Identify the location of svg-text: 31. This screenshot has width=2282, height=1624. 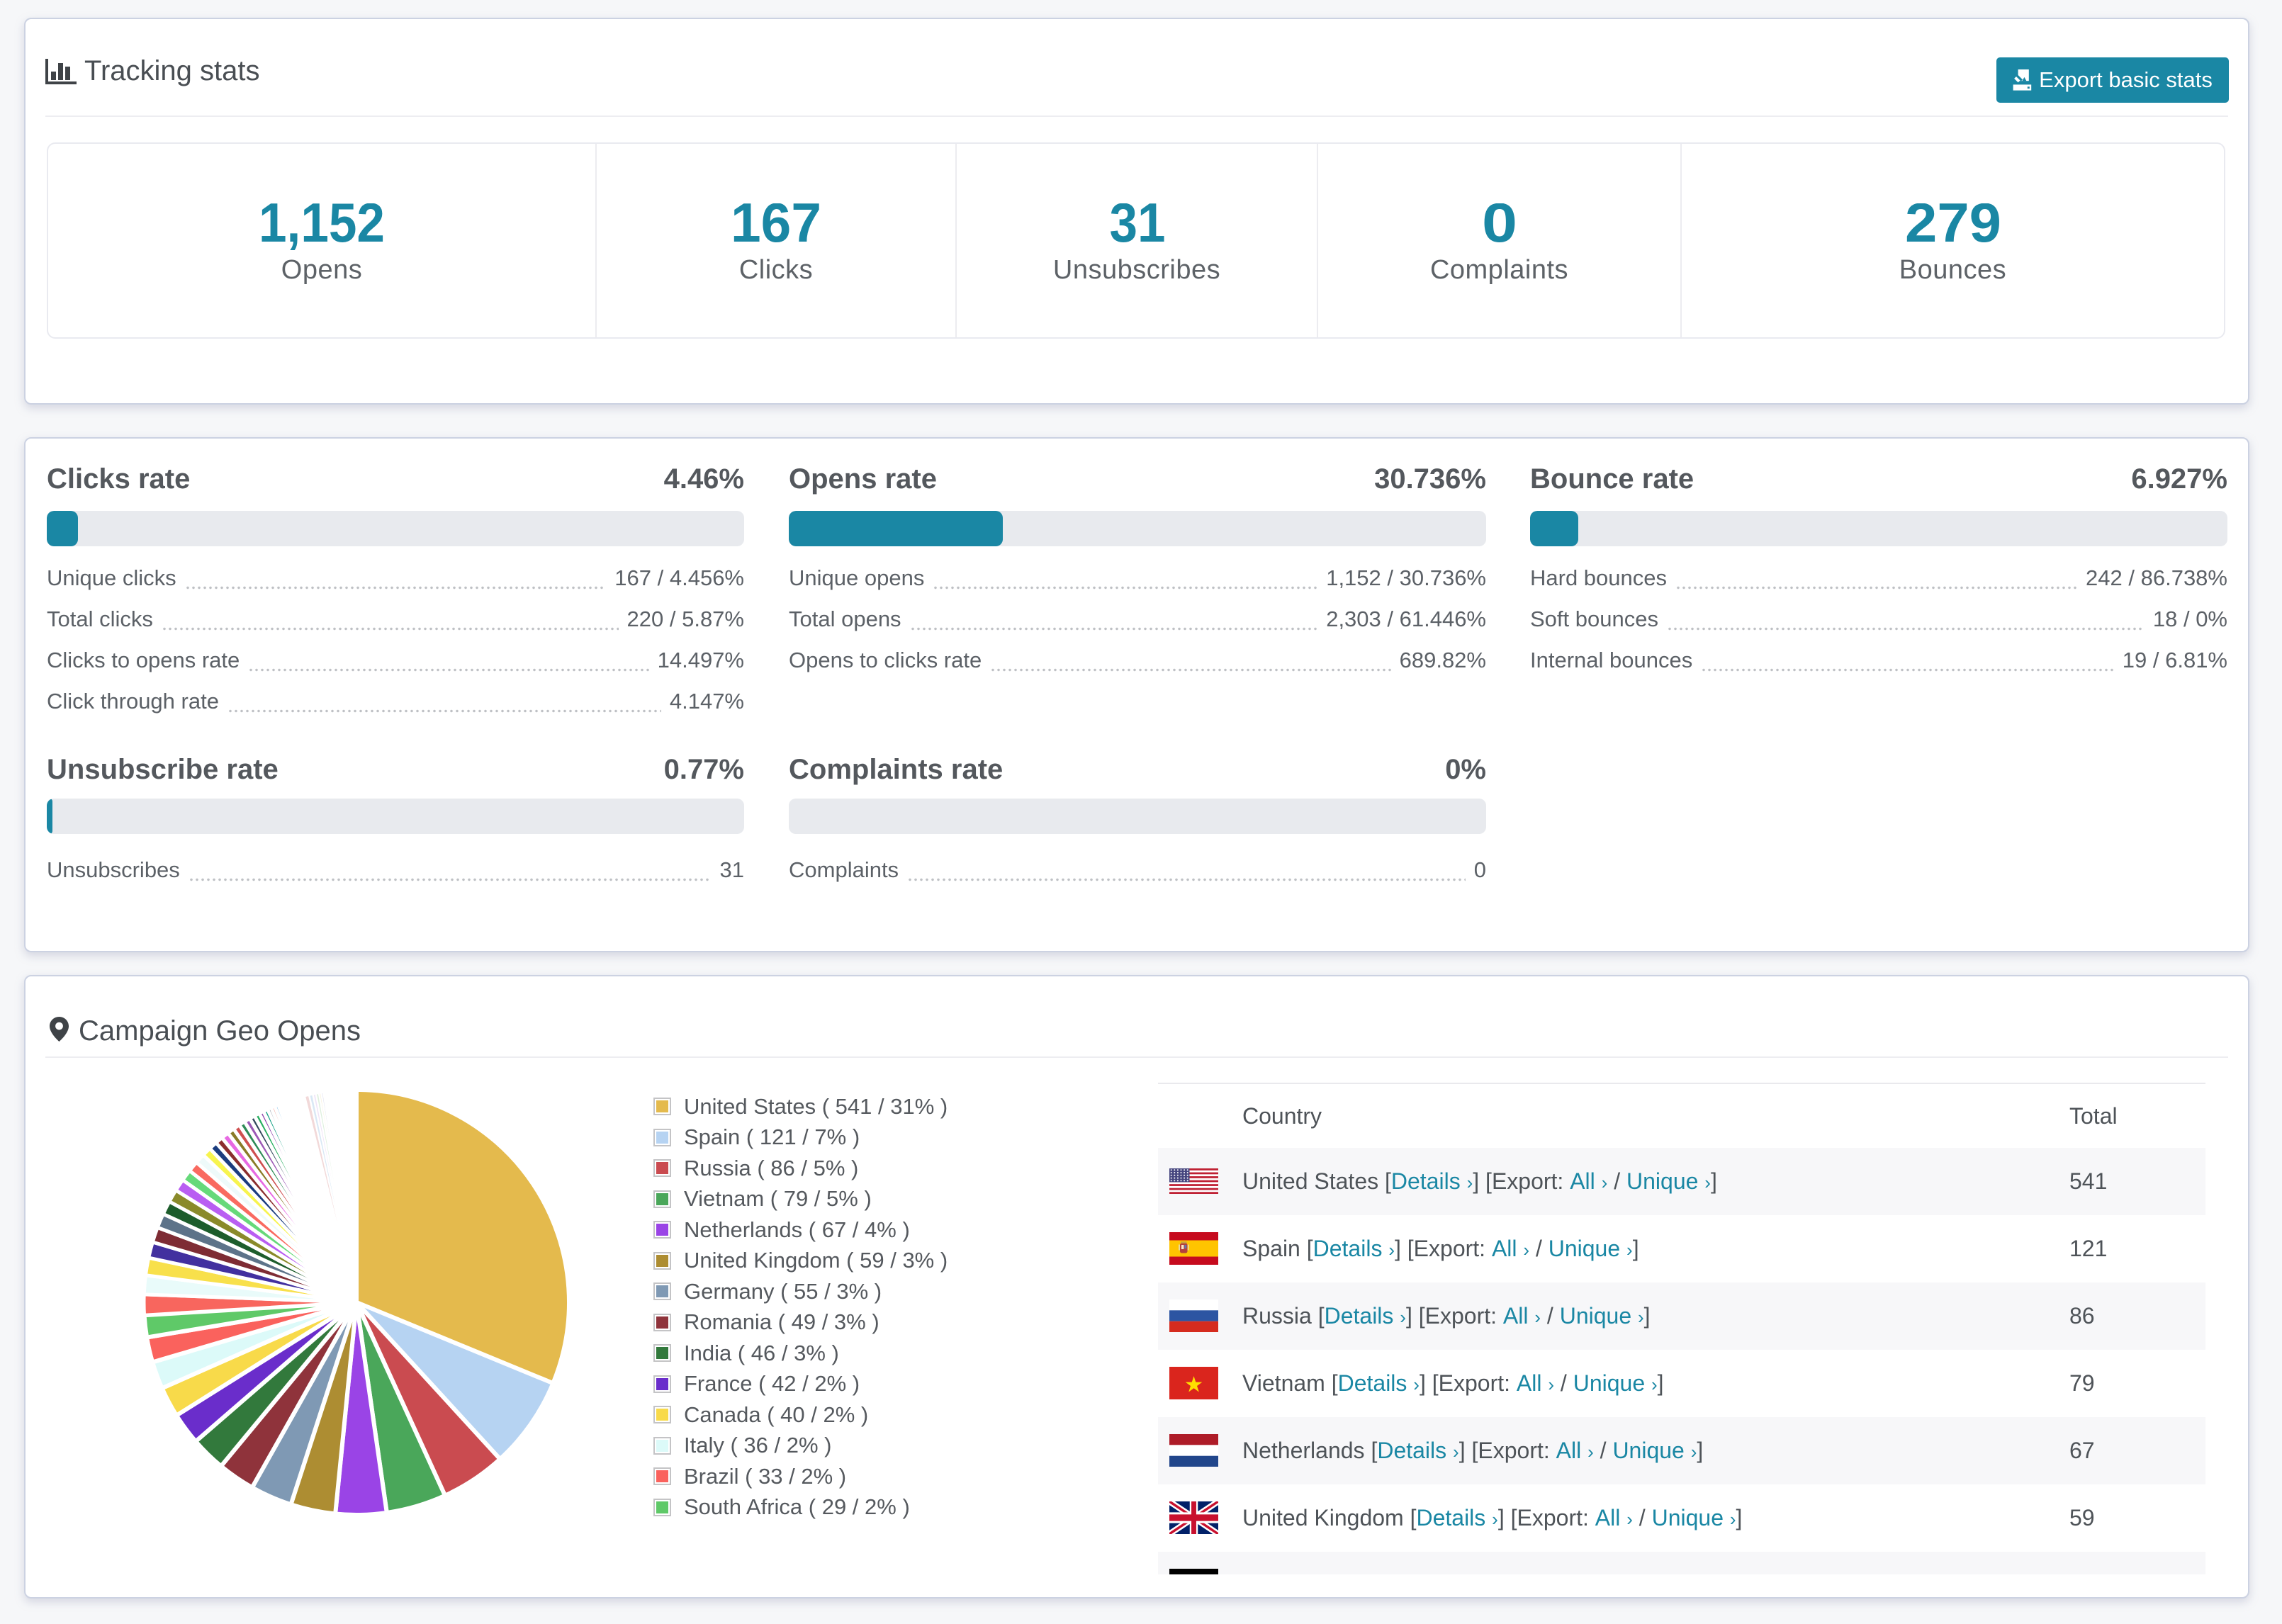
(1137, 229).